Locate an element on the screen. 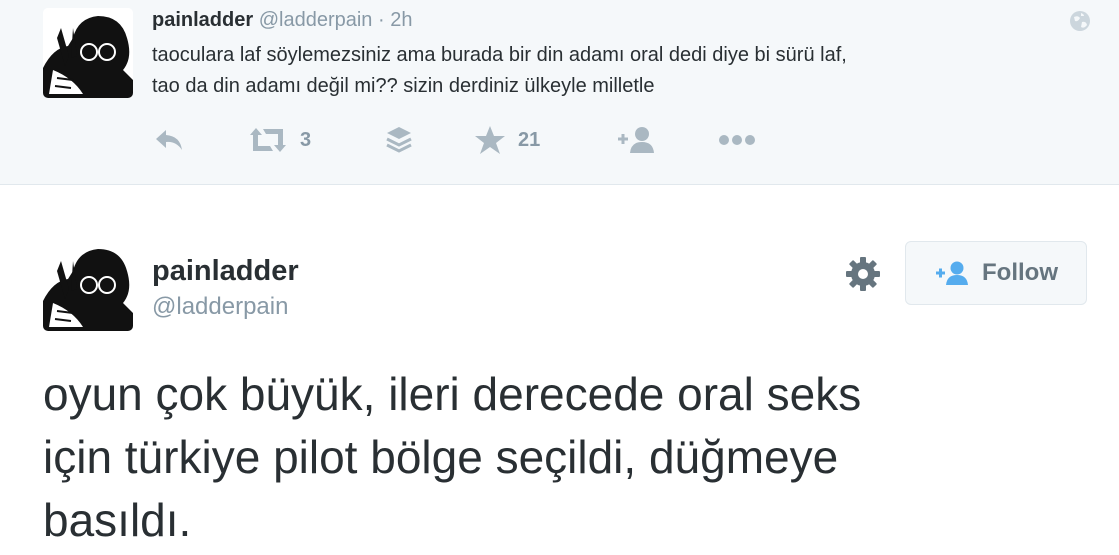  follow-action-button is located at coordinates (636, 140).